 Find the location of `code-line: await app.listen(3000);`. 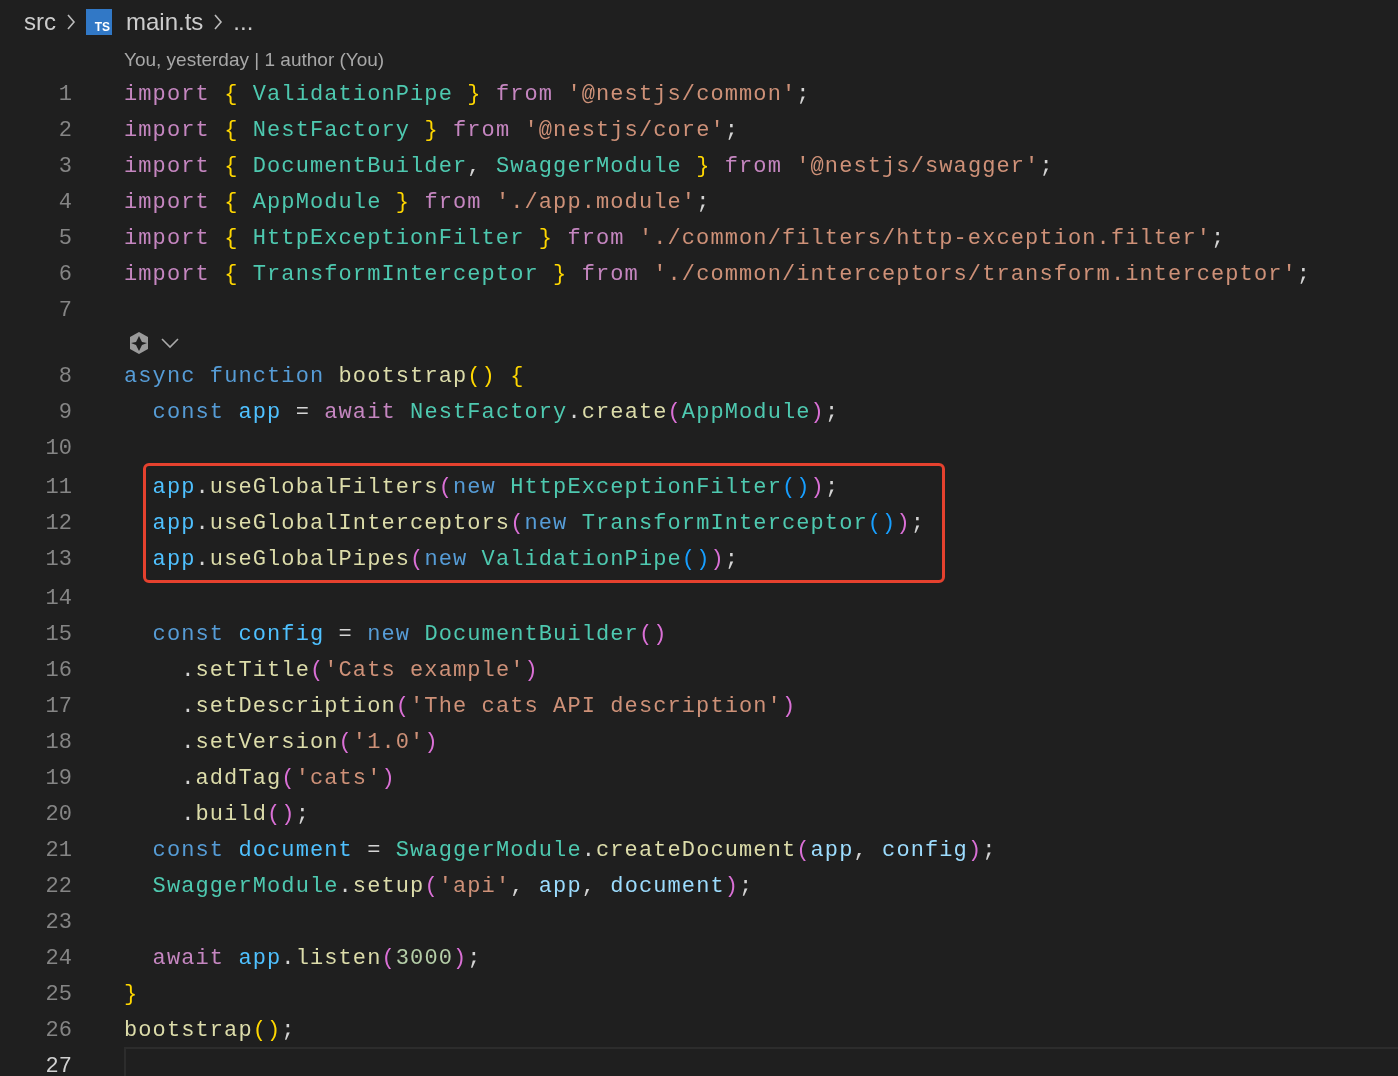

code-line: await app.listen(3000); is located at coordinates (316, 958).